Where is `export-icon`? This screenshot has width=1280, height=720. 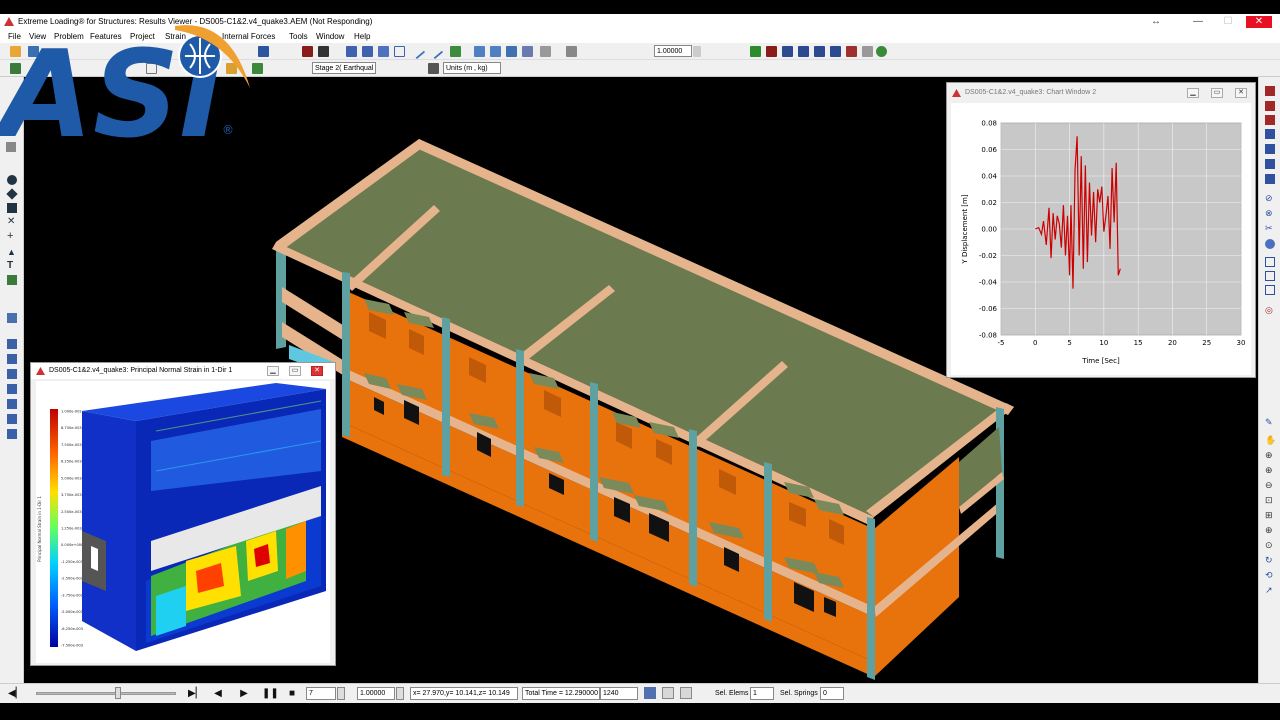
export-icon is located at coordinates (686, 693).